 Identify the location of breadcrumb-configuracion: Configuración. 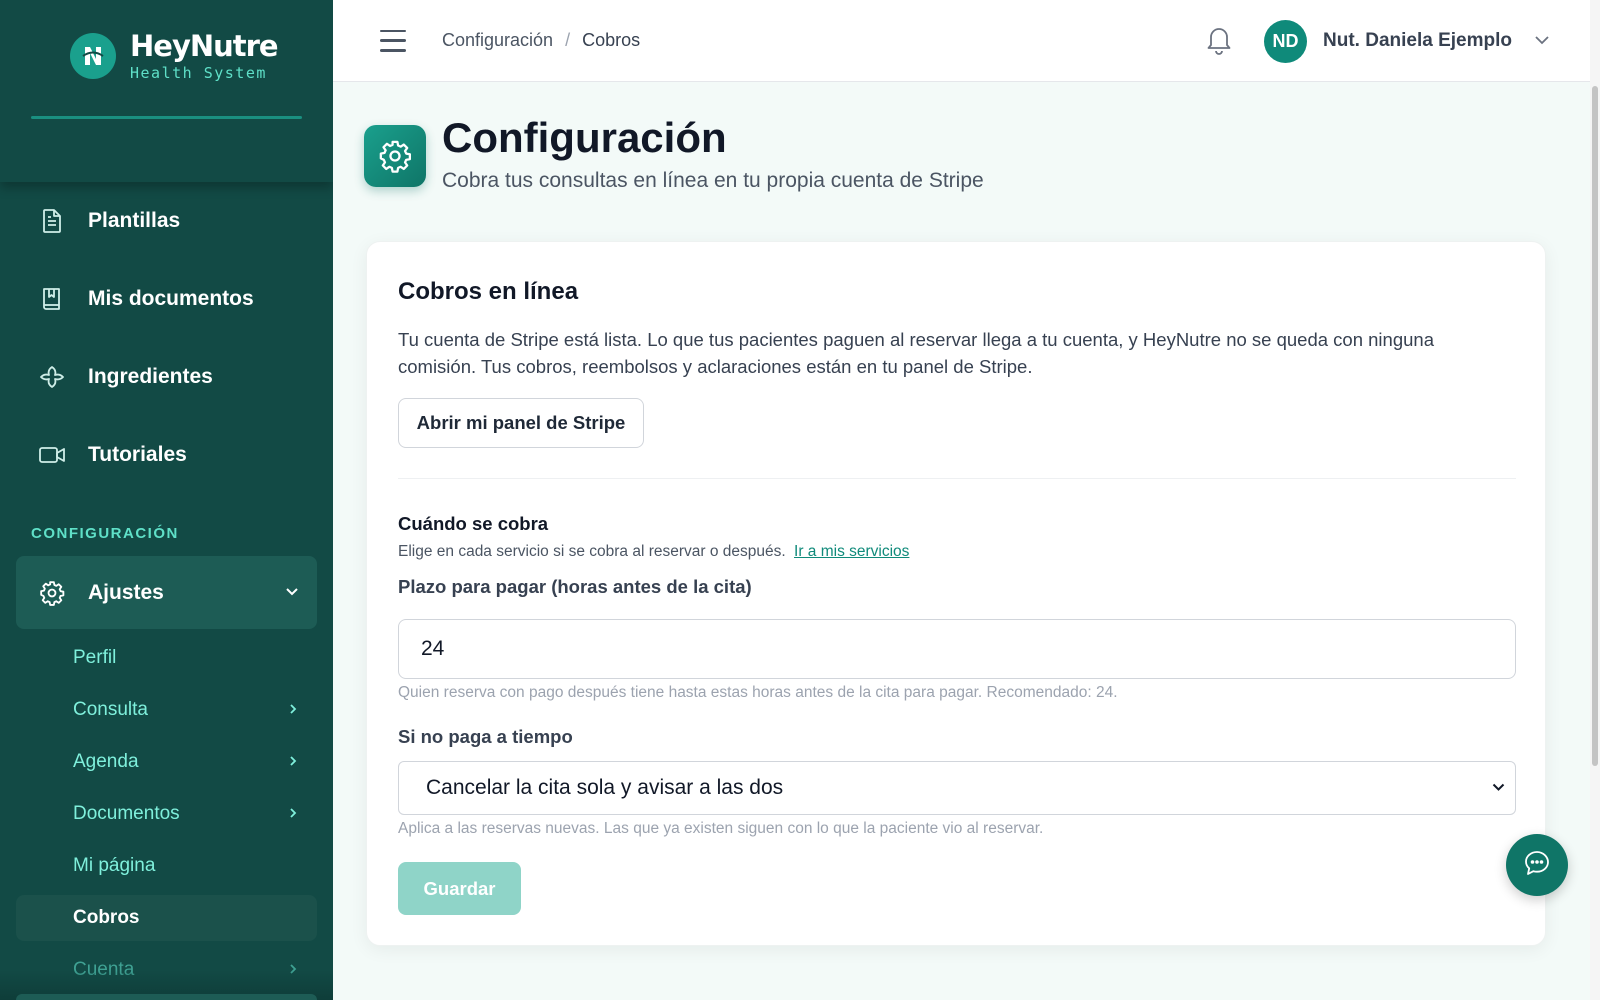
(497, 40).